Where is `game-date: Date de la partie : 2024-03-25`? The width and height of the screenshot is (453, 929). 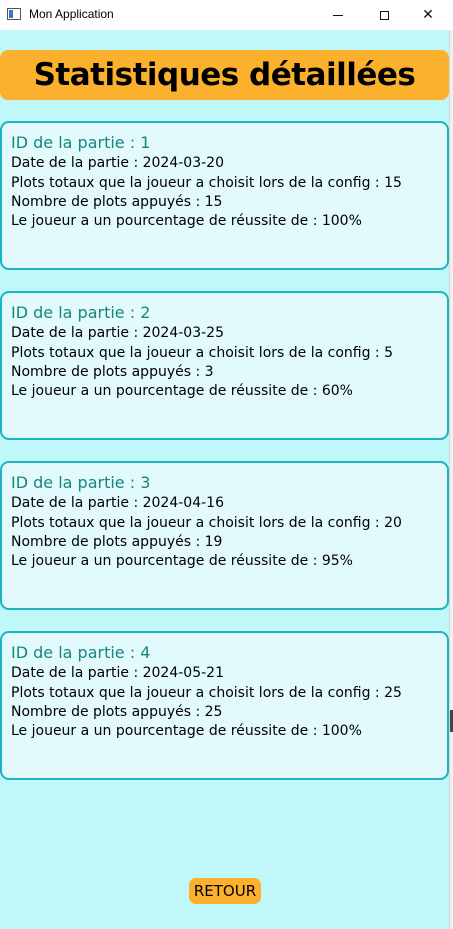
game-date: Date de la partie : 2024-03-25 is located at coordinates (117, 333).